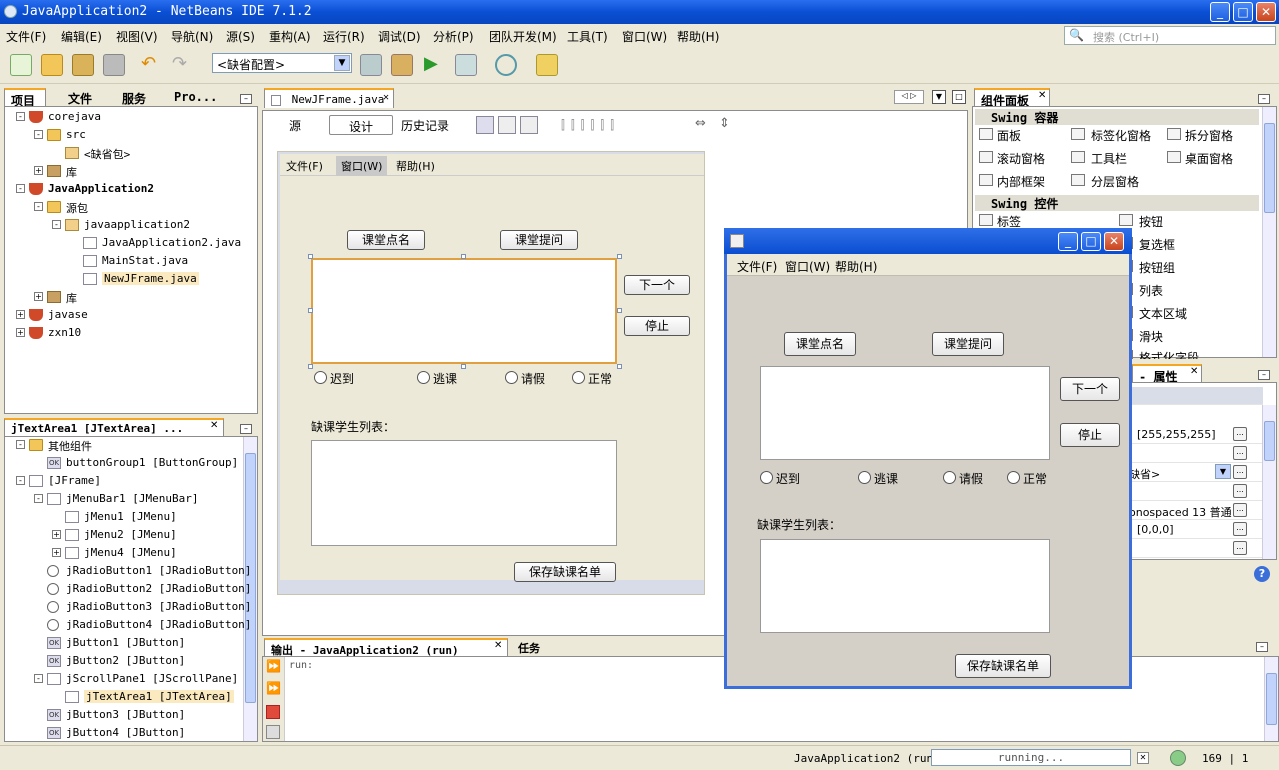 Image resolution: width=1279 pixels, height=770 pixels. I want to click on design-menu-window: 窗口(W), so click(362, 166).